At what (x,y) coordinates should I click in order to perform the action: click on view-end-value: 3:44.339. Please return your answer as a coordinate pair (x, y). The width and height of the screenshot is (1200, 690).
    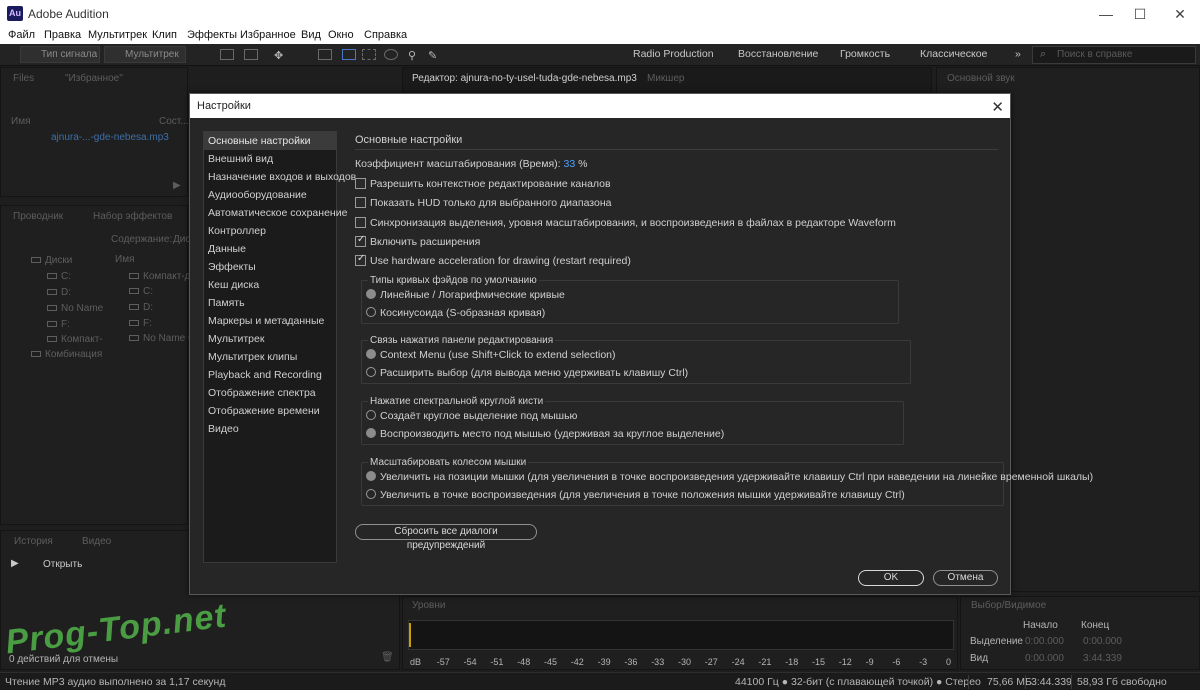
    Looking at the image, I should click on (1102, 658).